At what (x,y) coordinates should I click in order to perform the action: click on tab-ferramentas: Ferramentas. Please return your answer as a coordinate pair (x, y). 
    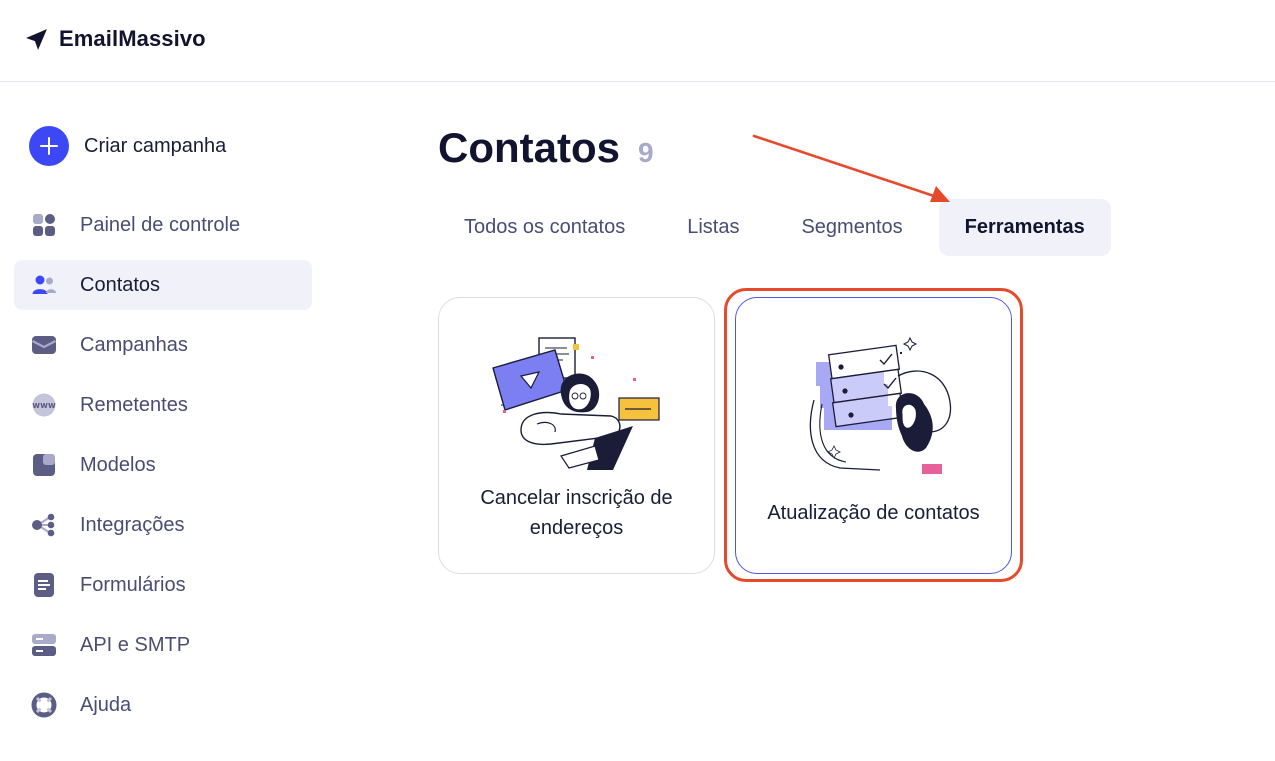
    Looking at the image, I should click on (1024, 227).